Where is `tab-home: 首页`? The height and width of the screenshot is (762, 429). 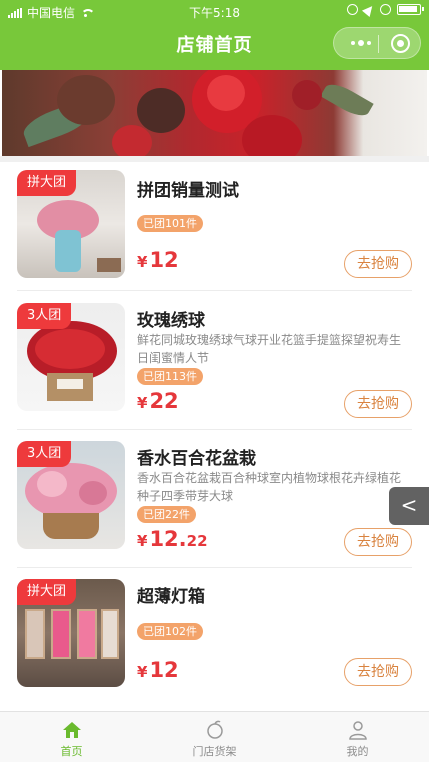
tab-home: 首页 is located at coordinates (71, 737).